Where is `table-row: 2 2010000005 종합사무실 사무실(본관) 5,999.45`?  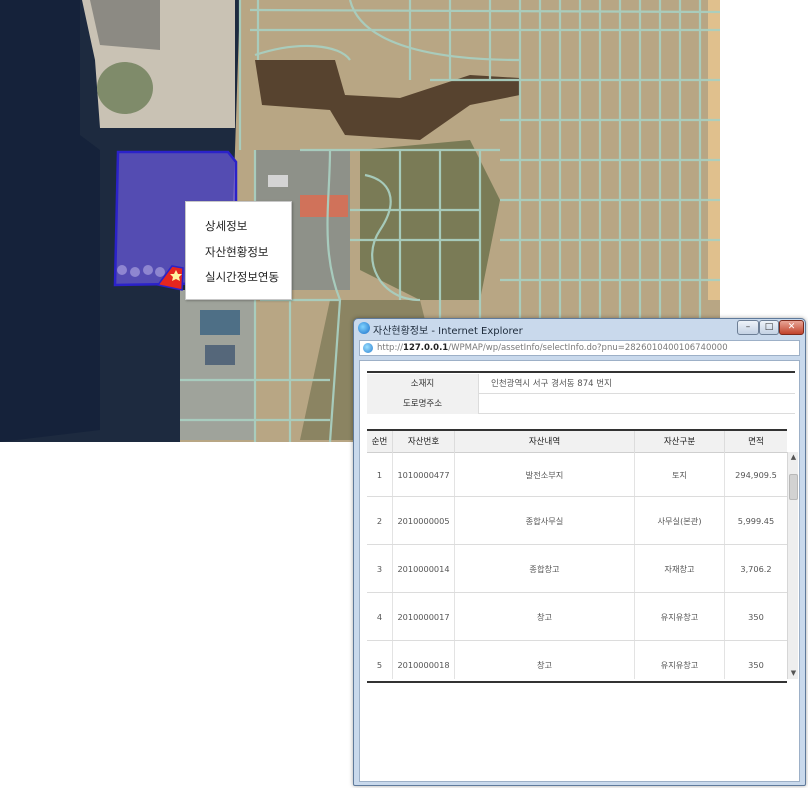
table-row: 2 2010000005 종합사무실 사무실(본관) 5,999.45 is located at coordinates (577, 521).